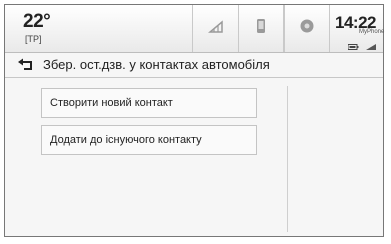 Image resolution: width=391 pixels, height=244 pixels. I want to click on phone-name: MyPhone, so click(372, 32).